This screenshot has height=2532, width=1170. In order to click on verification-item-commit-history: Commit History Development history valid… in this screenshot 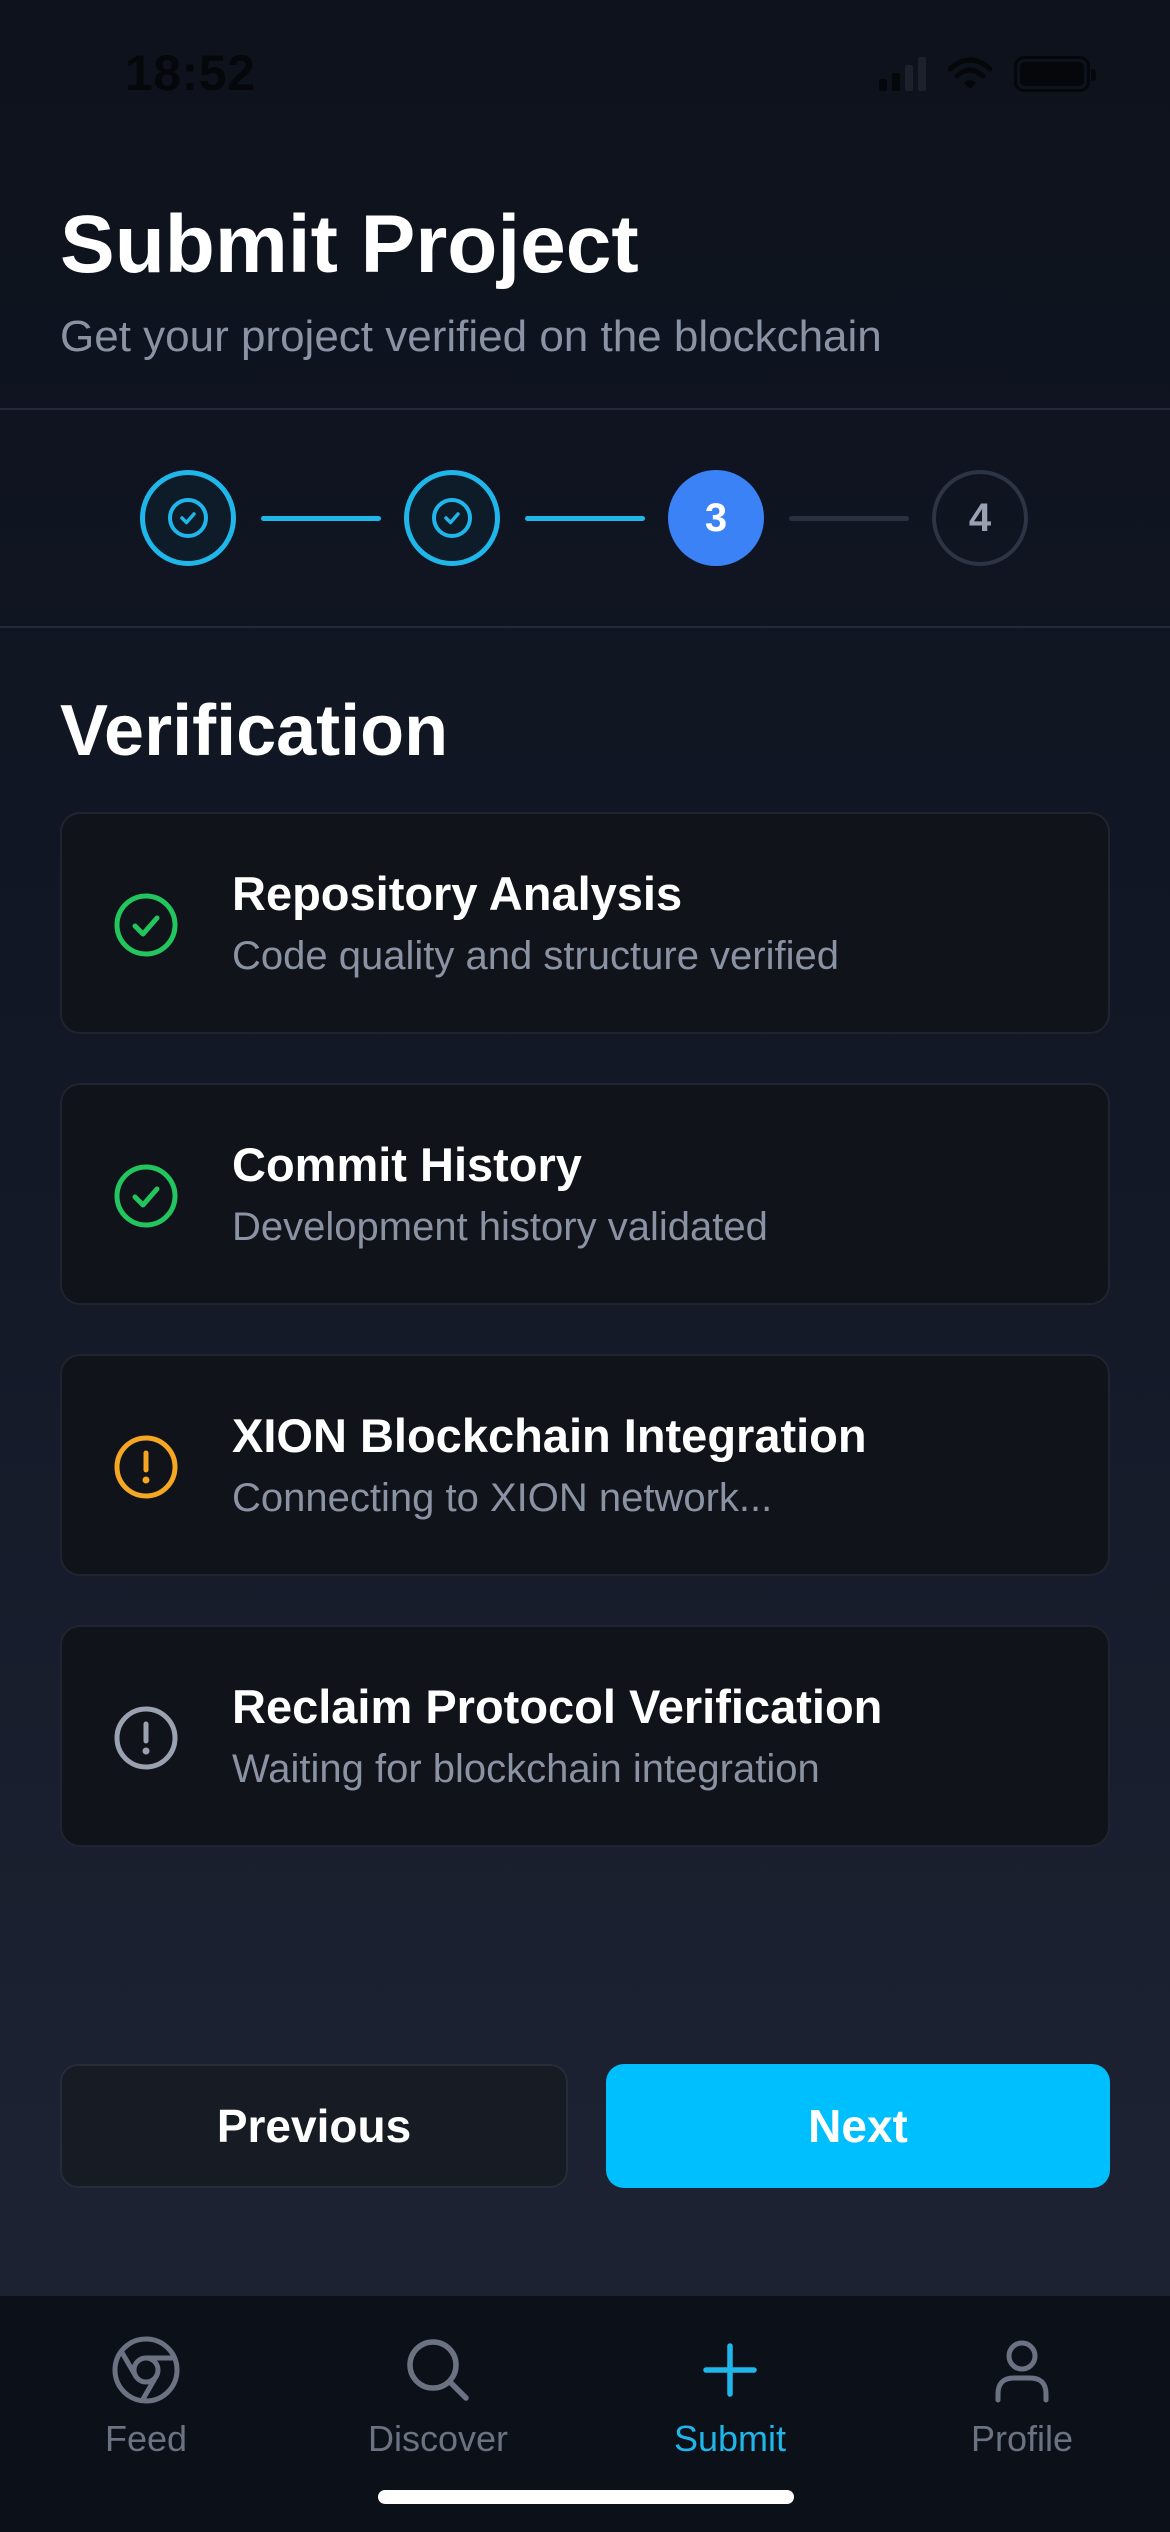, I will do `click(585, 1194)`.